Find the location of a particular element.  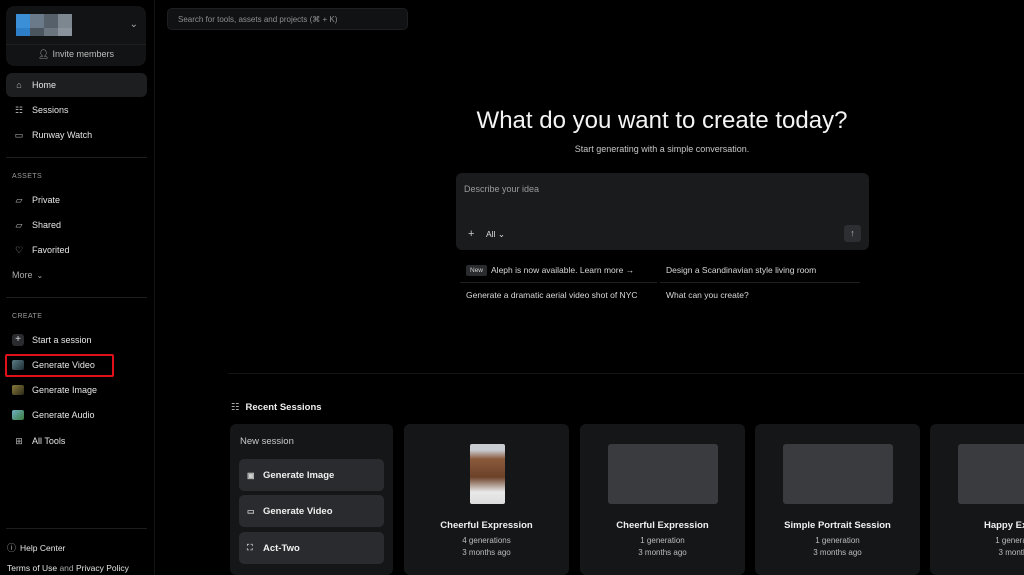

image-thumbnail-icon is located at coordinates (18, 390).